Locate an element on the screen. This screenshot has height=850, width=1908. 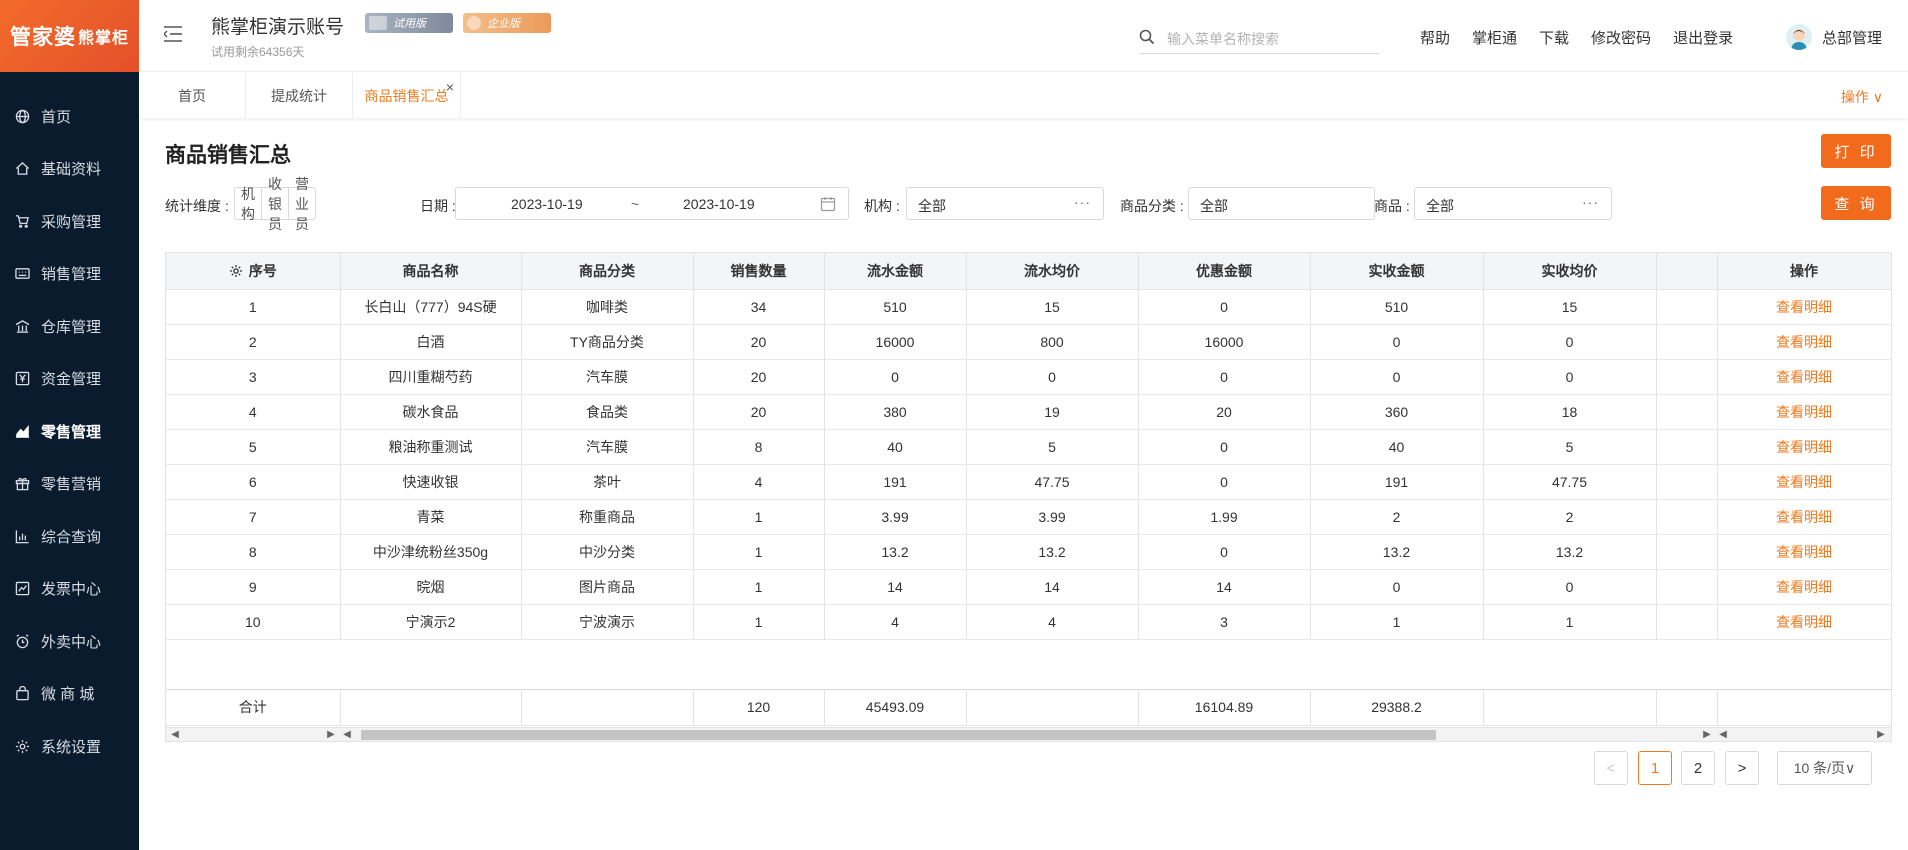
prev-page-button: < is located at coordinates (1611, 768).